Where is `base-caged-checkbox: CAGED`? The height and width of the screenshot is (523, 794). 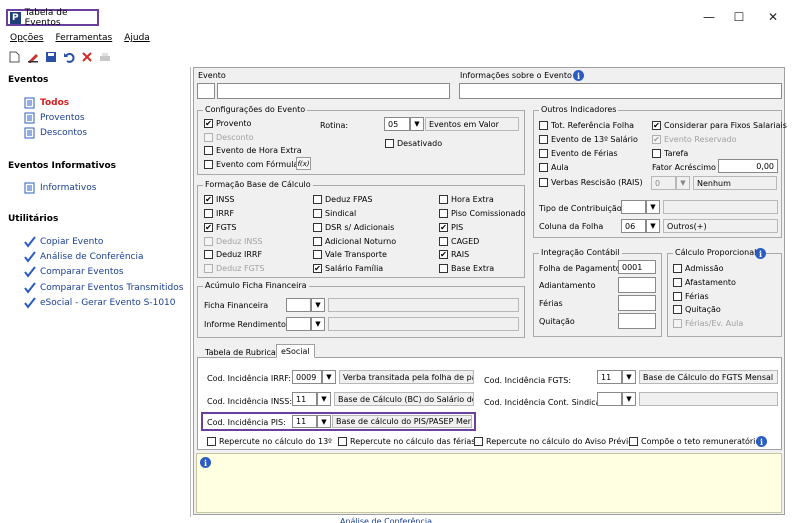
base-caged-checkbox: CAGED is located at coordinates (459, 241).